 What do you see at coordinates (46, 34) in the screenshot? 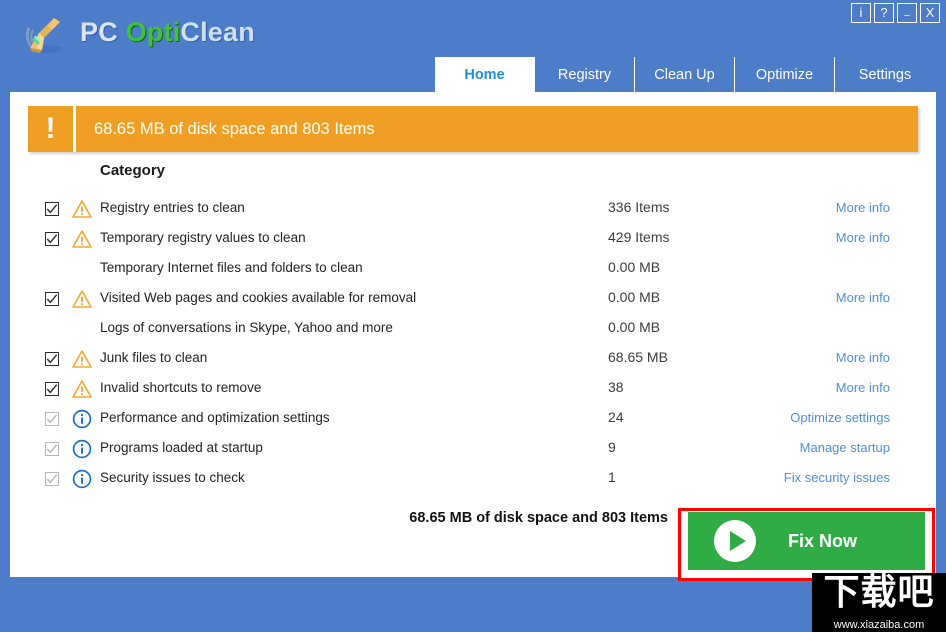
I see `broom-icon` at bounding box center [46, 34].